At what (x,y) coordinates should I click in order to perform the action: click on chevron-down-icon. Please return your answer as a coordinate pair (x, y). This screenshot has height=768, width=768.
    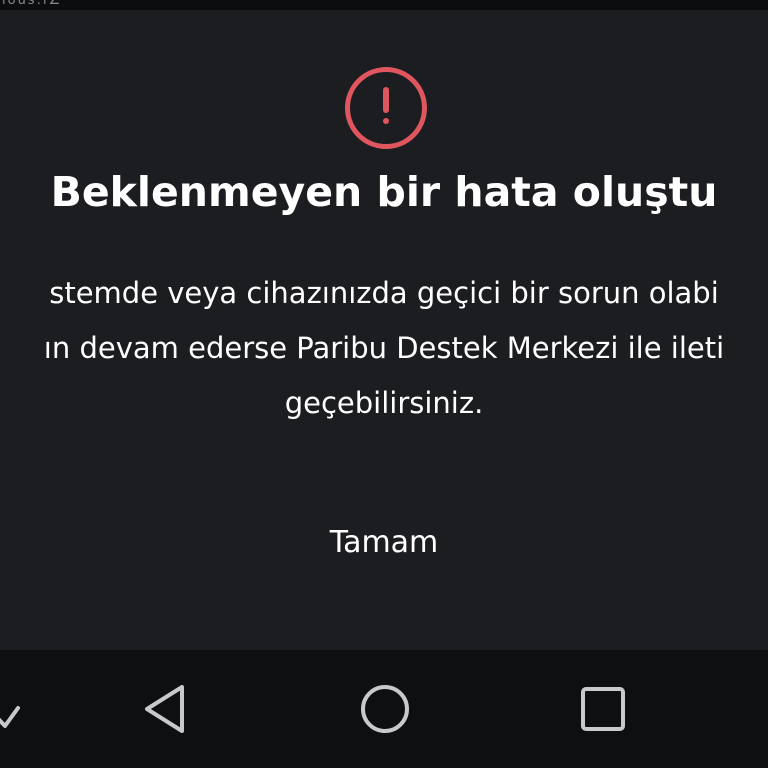
    Looking at the image, I should click on (20, 709).